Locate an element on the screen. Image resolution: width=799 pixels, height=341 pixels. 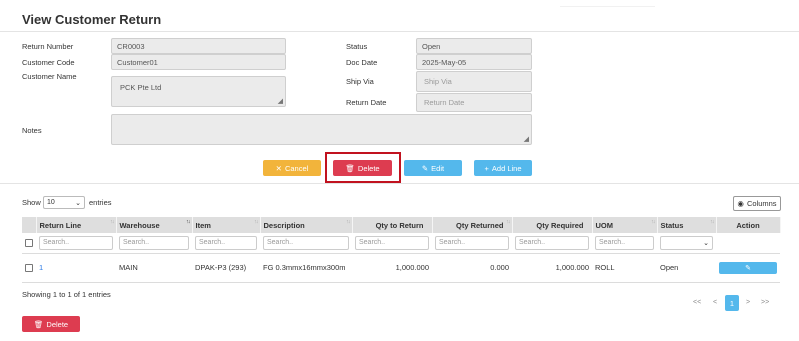
page-size-select: 10 ⌄ is located at coordinates (64, 202).